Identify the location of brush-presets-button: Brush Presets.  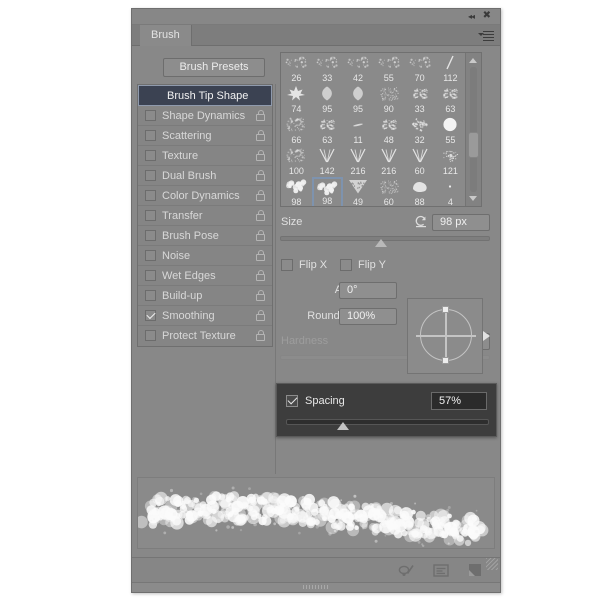
(214, 67).